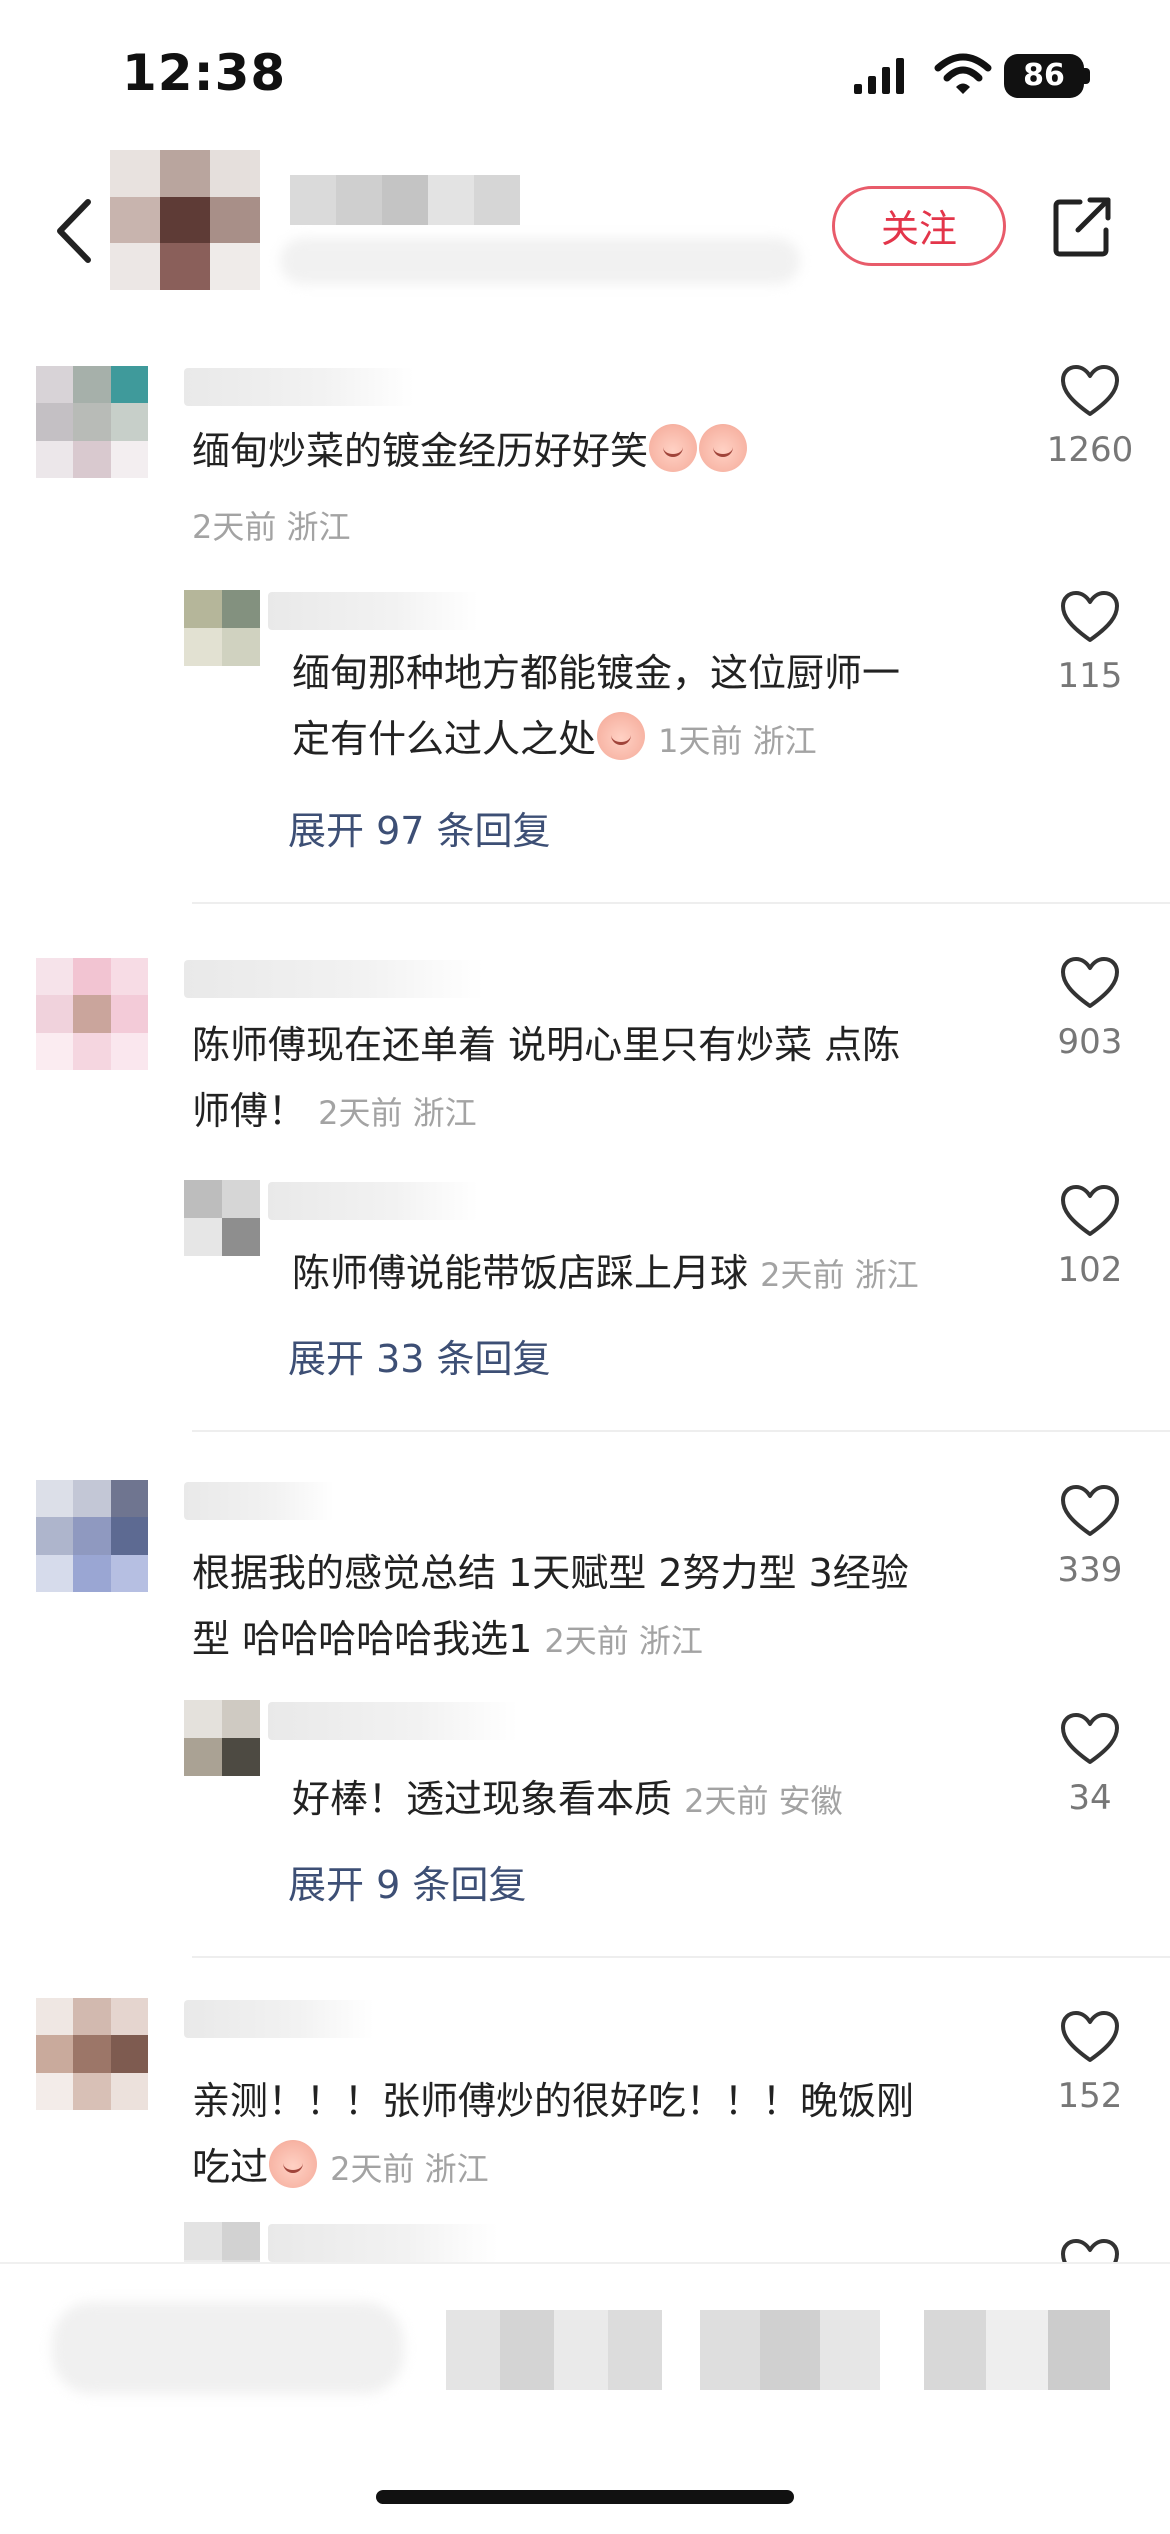 This screenshot has height=2534, width=1170. I want to click on home-indicator, so click(585, 2497).